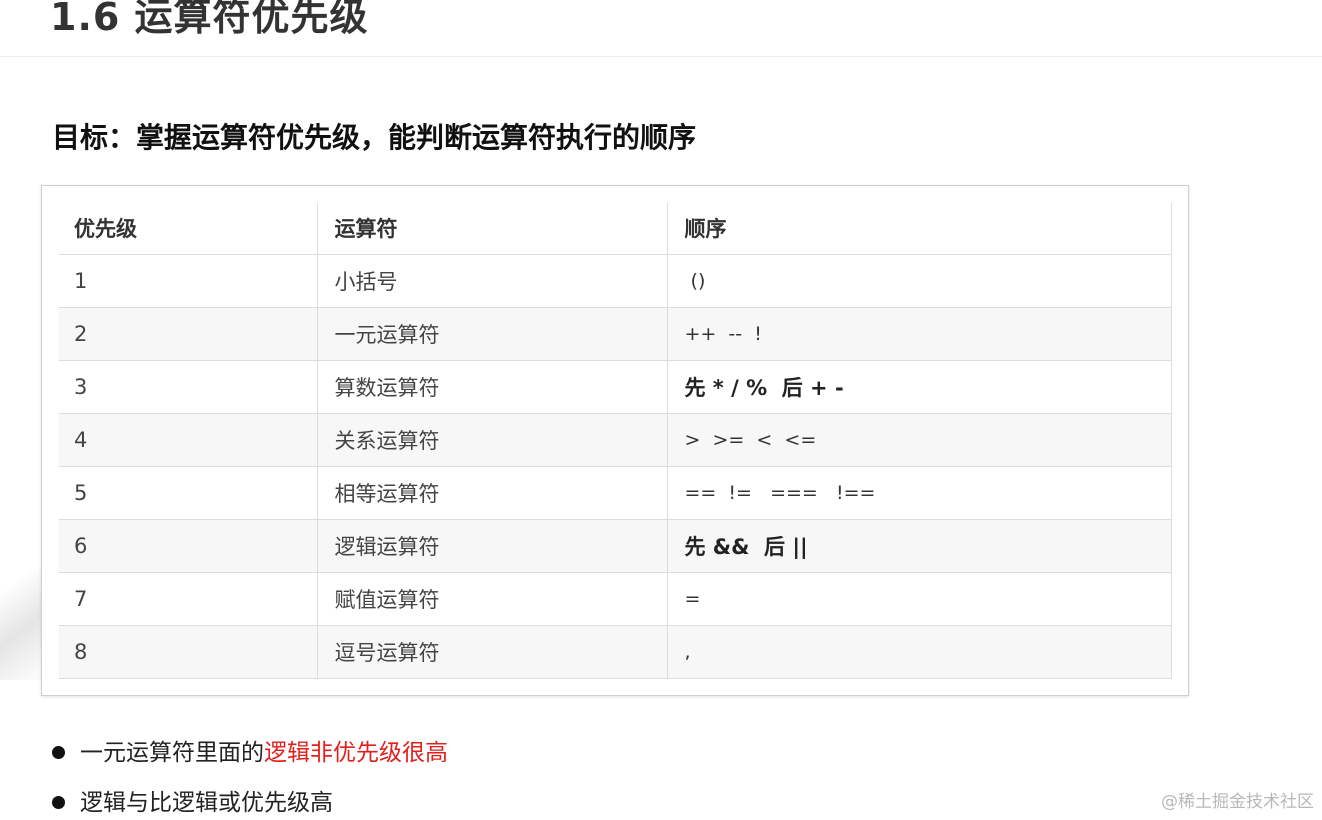  I want to click on priority-cell: 3, so click(188, 387).